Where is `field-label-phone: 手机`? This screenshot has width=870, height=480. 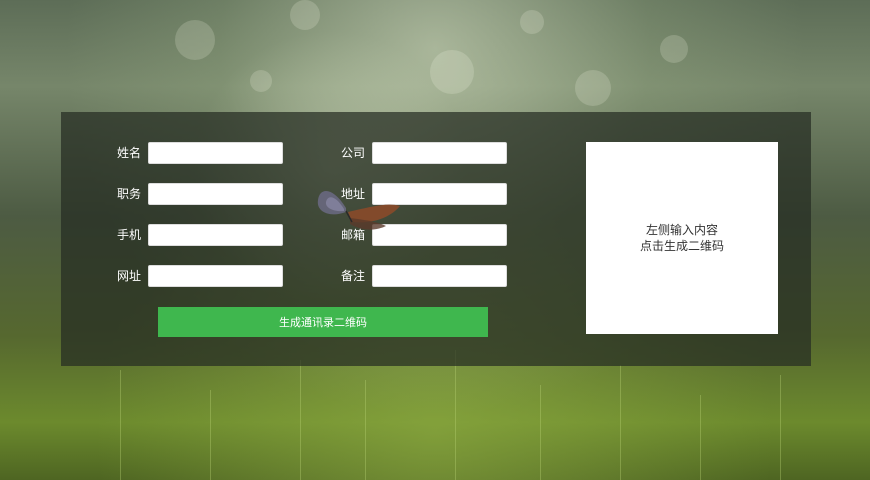
field-label-phone: 手机 is located at coordinates (128, 235).